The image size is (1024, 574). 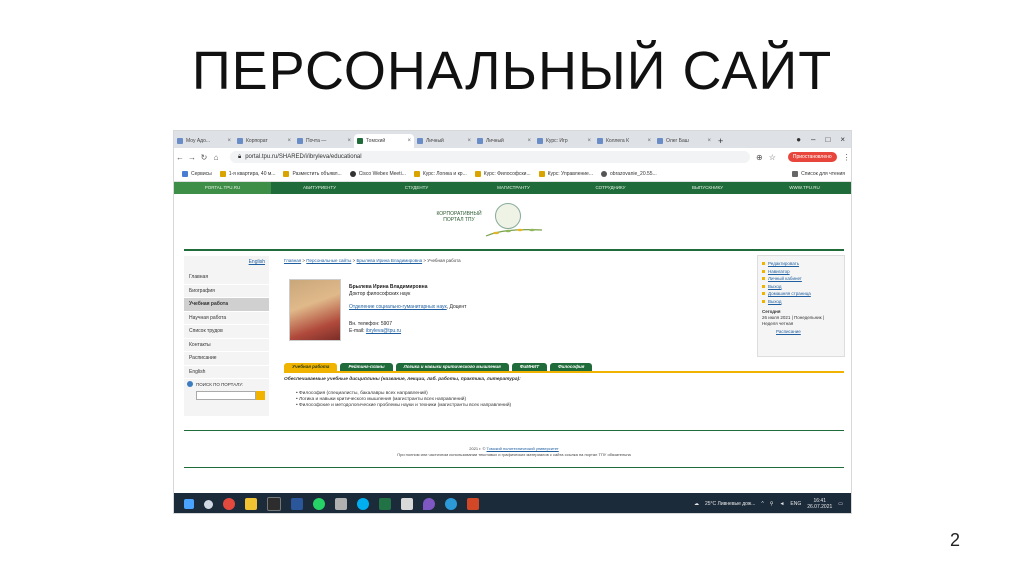 What do you see at coordinates (324, 141) in the screenshot?
I see `browser-tab: Почта — ×` at bounding box center [324, 141].